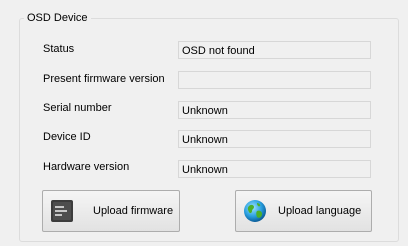  I want to click on device-id-field: Unknown, so click(274, 139).